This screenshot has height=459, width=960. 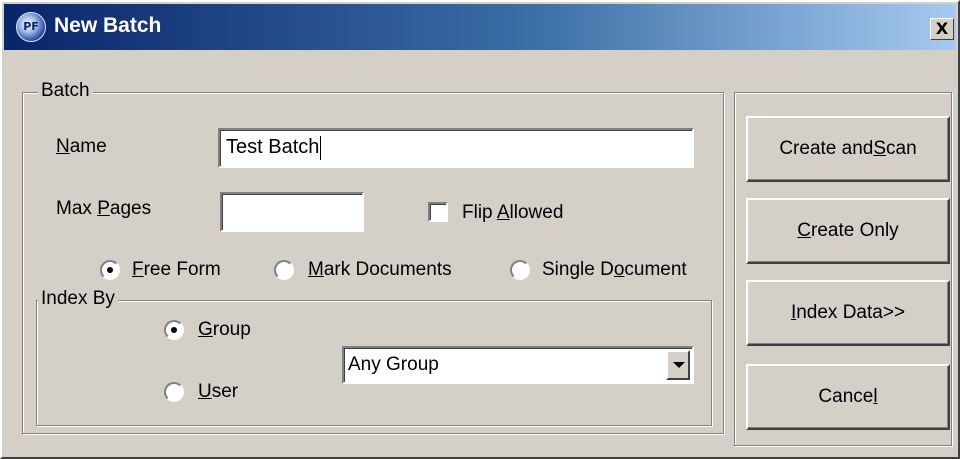 I want to click on group-select-value: Any Group, so click(x=393, y=364).